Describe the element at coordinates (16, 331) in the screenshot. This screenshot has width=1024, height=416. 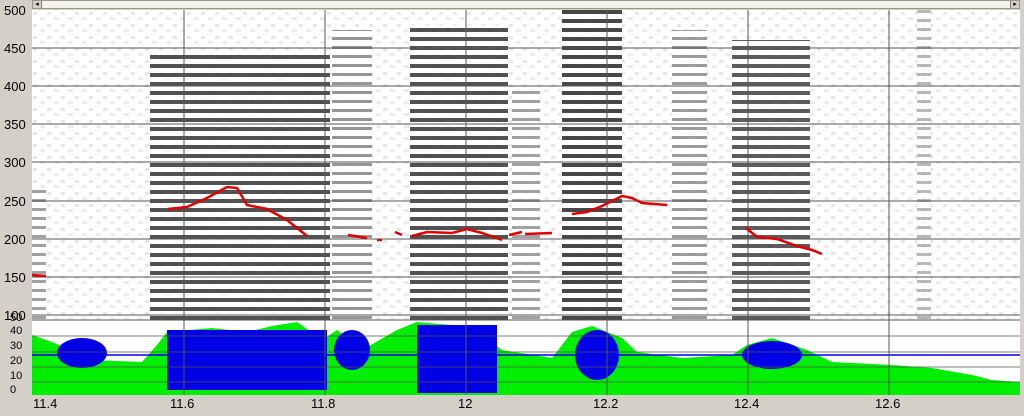
I see `amp-tick-40: 40` at that location.